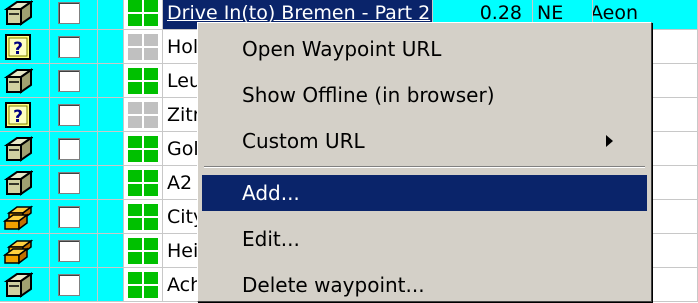 This screenshot has height=303, width=698. I want to click on menu-item-custom-url: Custom URL, so click(424, 141).